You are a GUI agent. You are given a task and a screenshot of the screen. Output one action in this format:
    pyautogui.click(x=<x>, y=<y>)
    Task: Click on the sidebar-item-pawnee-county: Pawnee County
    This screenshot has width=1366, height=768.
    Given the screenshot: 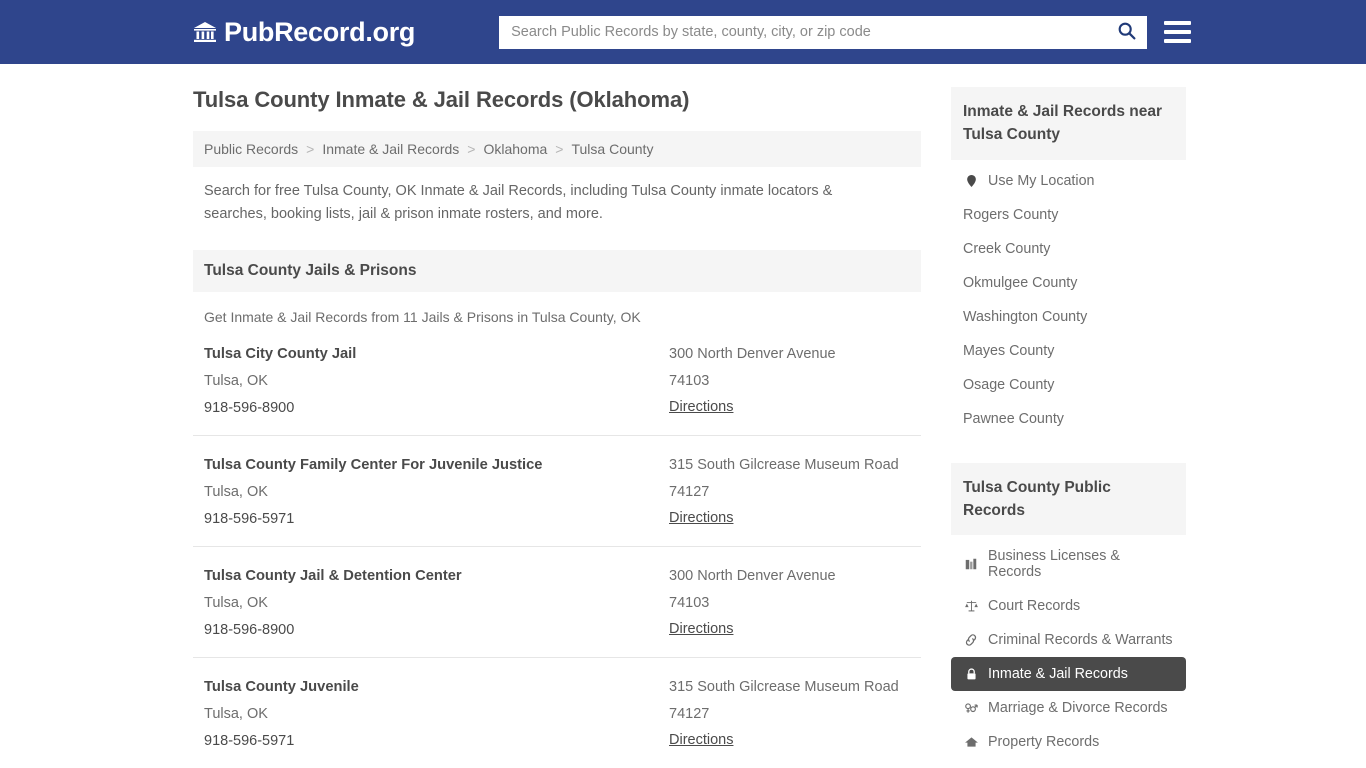 What is the action you would take?
    pyautogui.click(x=1068, y=419)
    